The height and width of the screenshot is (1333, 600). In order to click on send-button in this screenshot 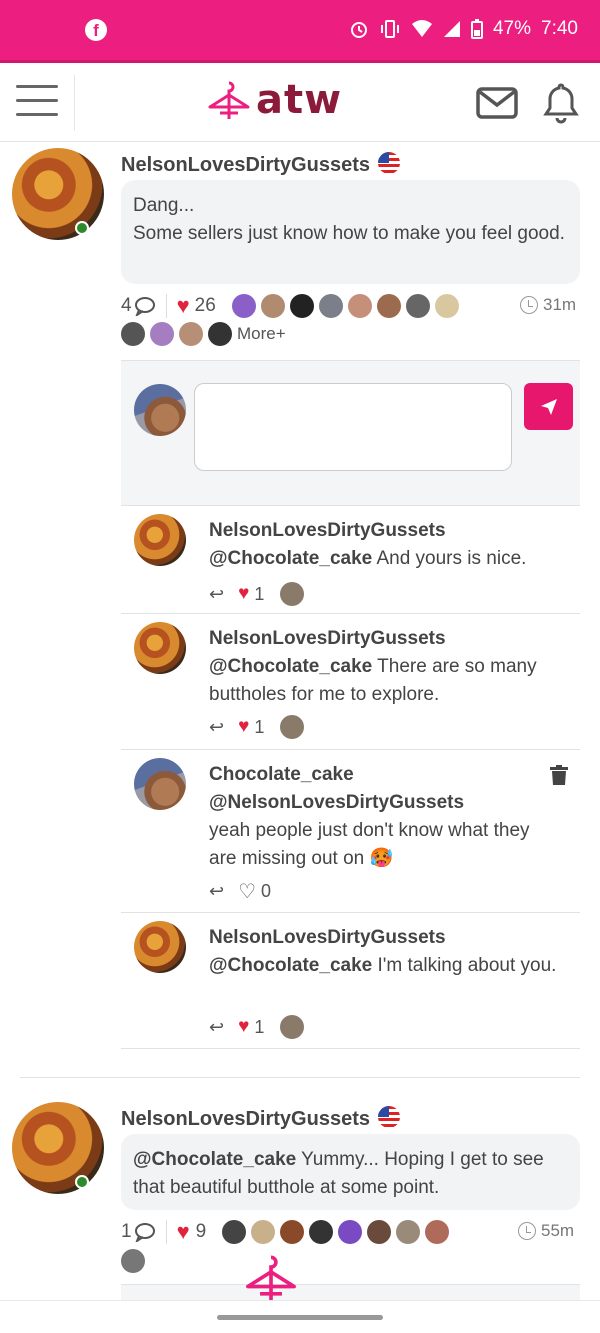, I will do `click(548, 406)`.